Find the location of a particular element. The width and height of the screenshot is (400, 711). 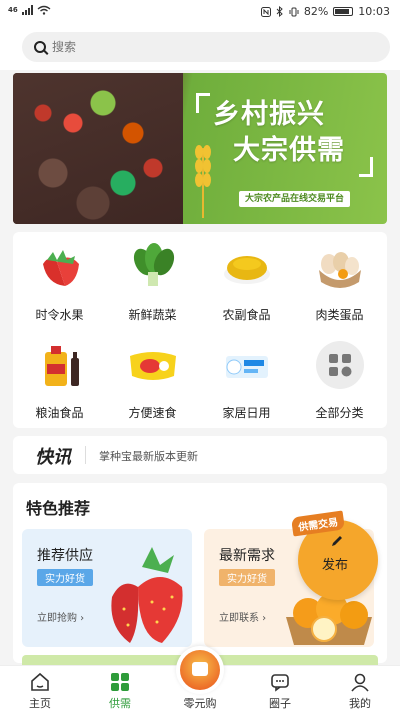

millet-icon is located at coordinates (247, 270).